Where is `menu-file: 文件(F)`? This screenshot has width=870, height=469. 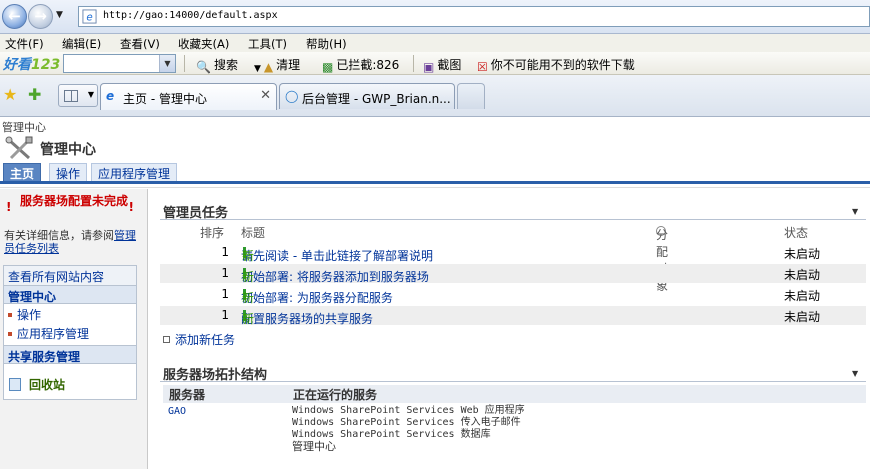 menu-file: 文件(F) is located at coordinates (24, 44).